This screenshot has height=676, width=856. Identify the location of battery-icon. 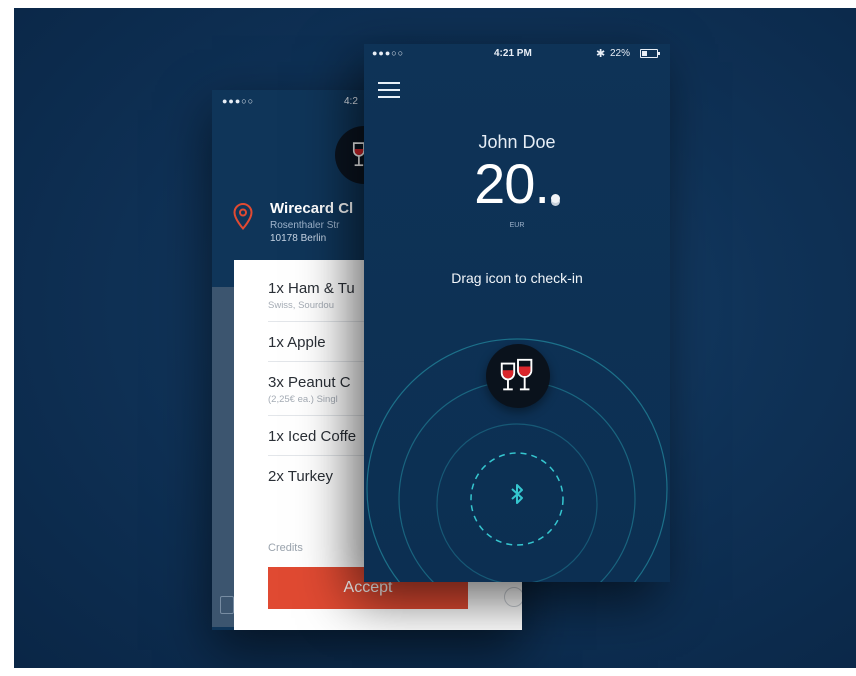
(650, 53).